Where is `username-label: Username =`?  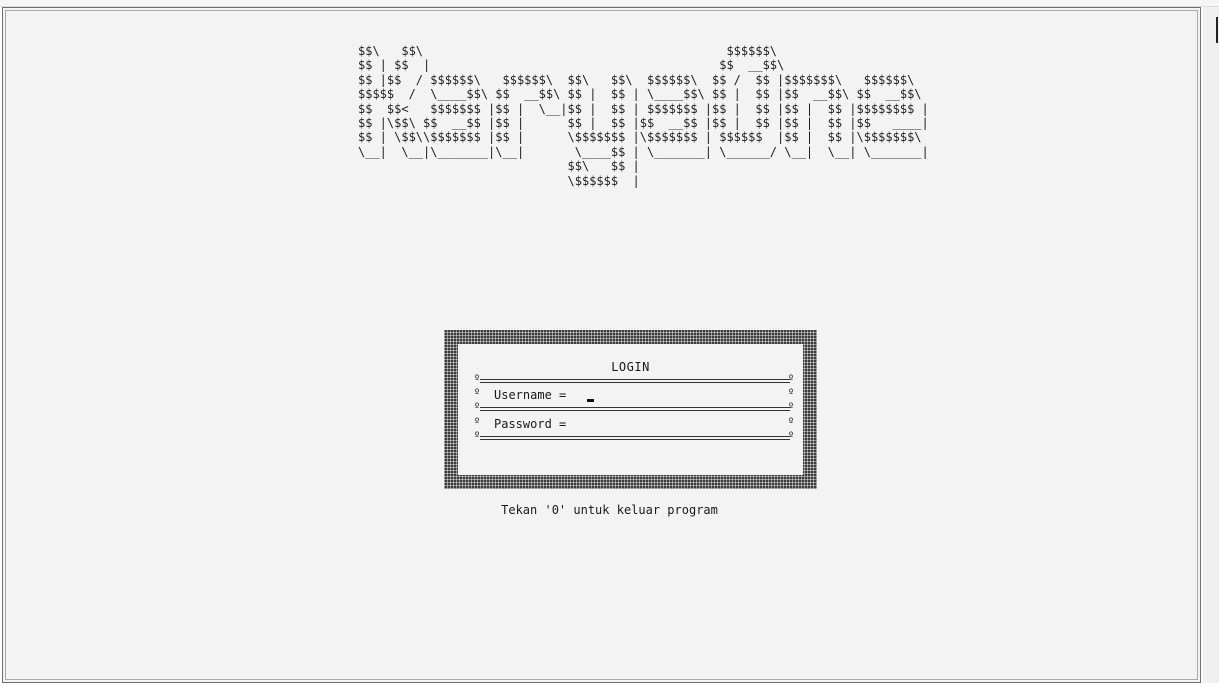
username-label: Username = is located at coordinates (530, 395).